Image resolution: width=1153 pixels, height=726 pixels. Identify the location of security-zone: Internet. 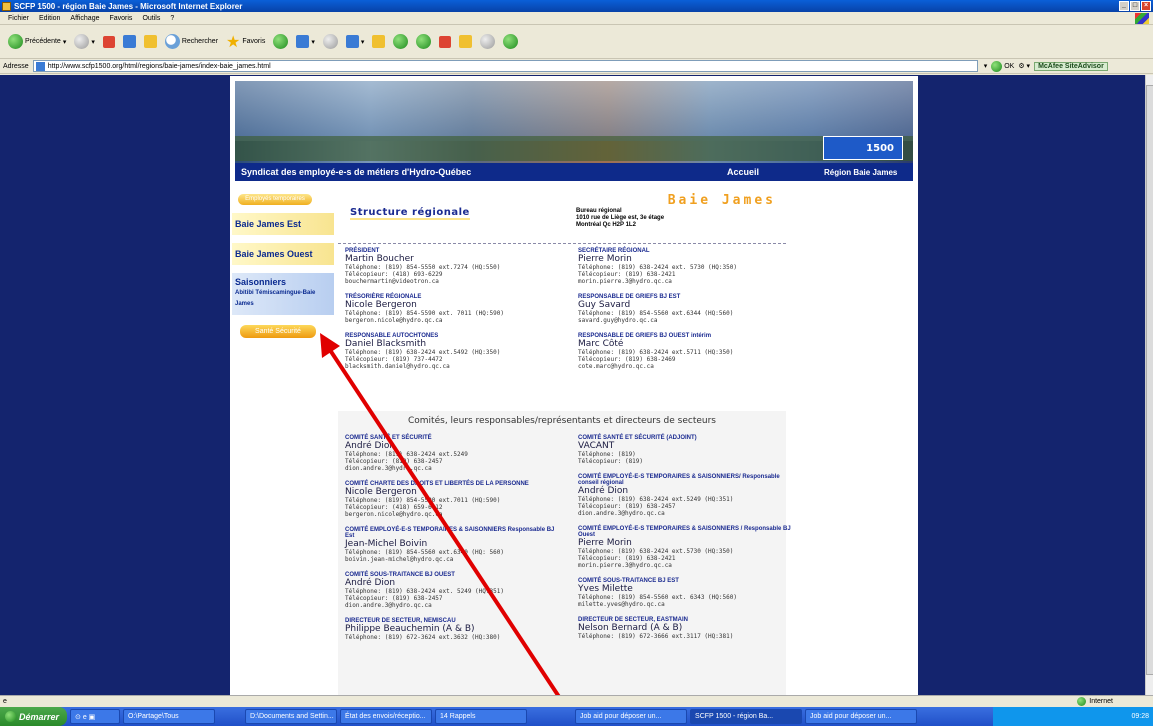
(1095, 701).